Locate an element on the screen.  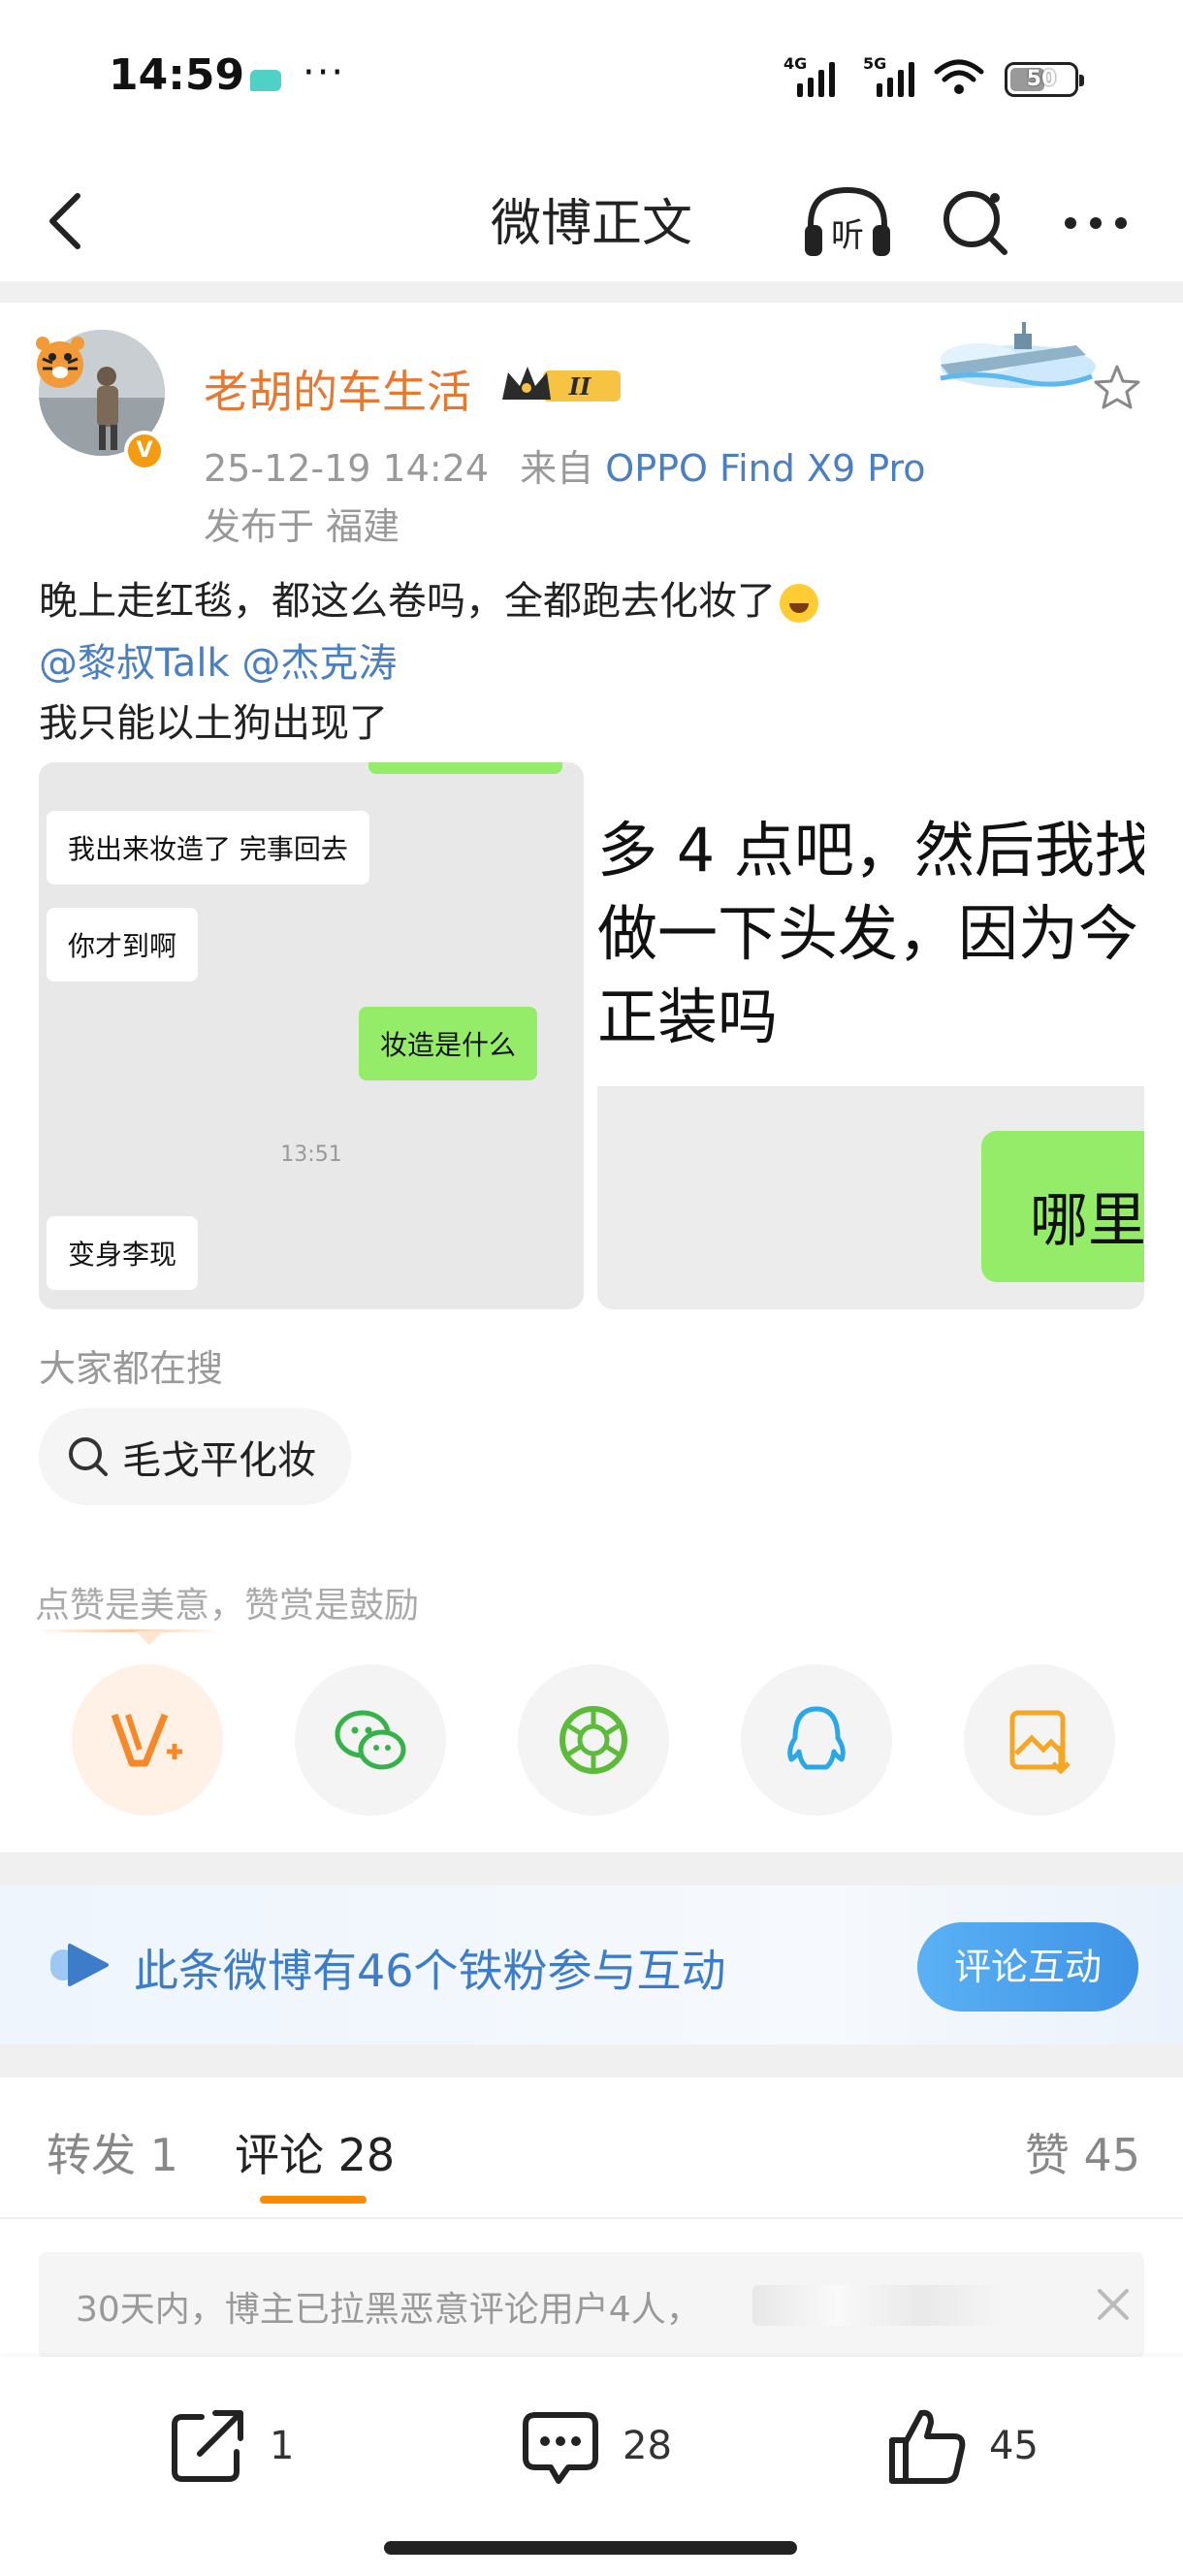
save-image-button is located at coordinates (1039, 1740).